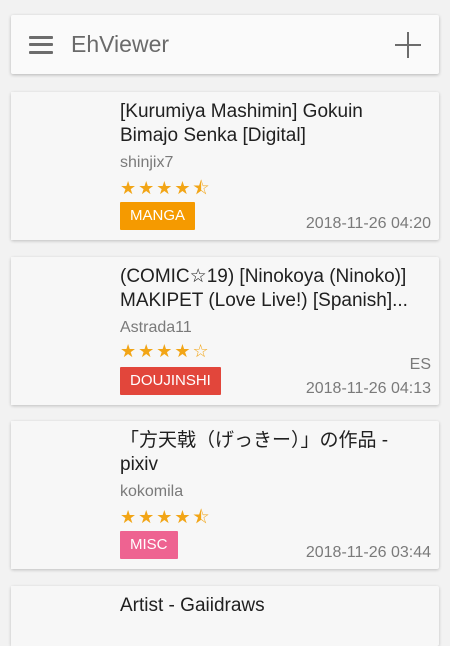 This screenshot has height=646, width=450. What do you see at coordinates (152, 491) in the screenshot?
I see `gallery-uploader: kokomila` at bounding box center [152, 491].